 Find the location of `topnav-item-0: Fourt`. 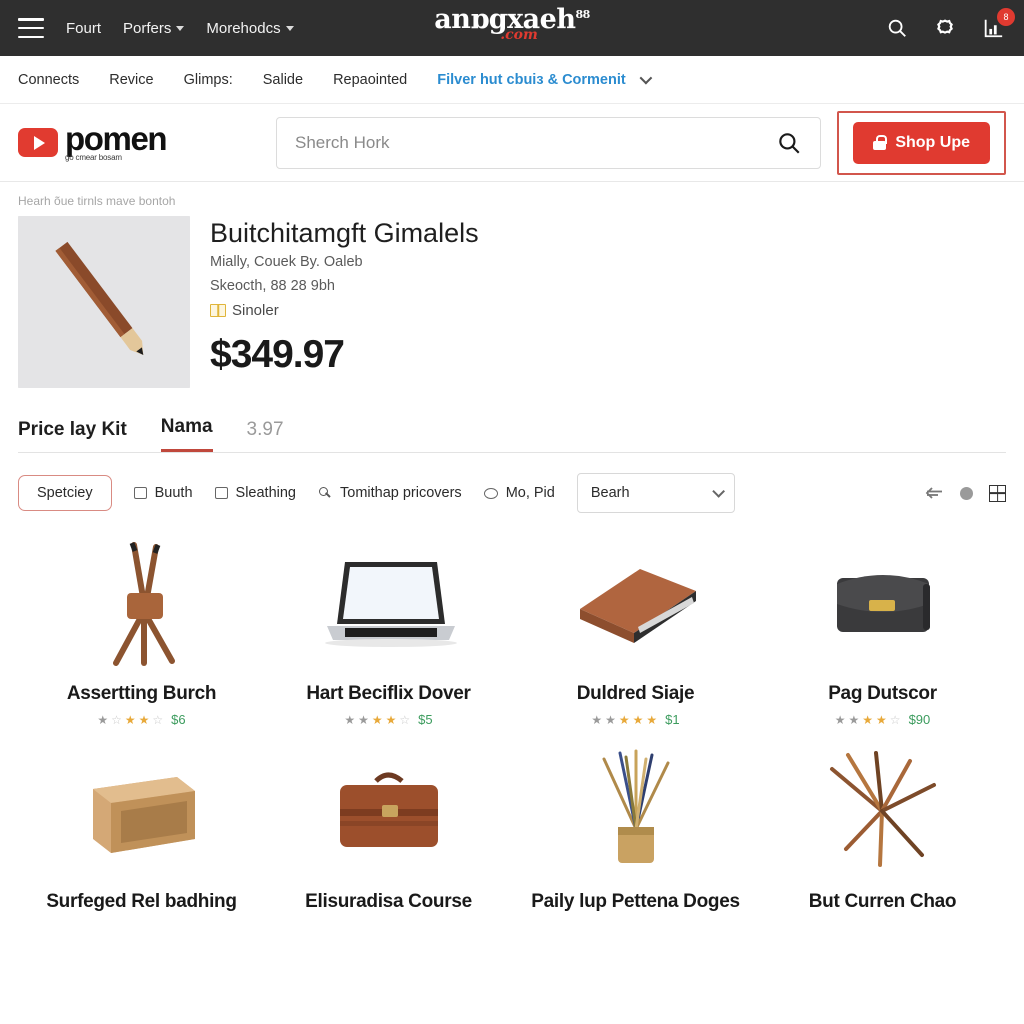

topnav-item-0: Fourt is located at coordinates (83, 28).